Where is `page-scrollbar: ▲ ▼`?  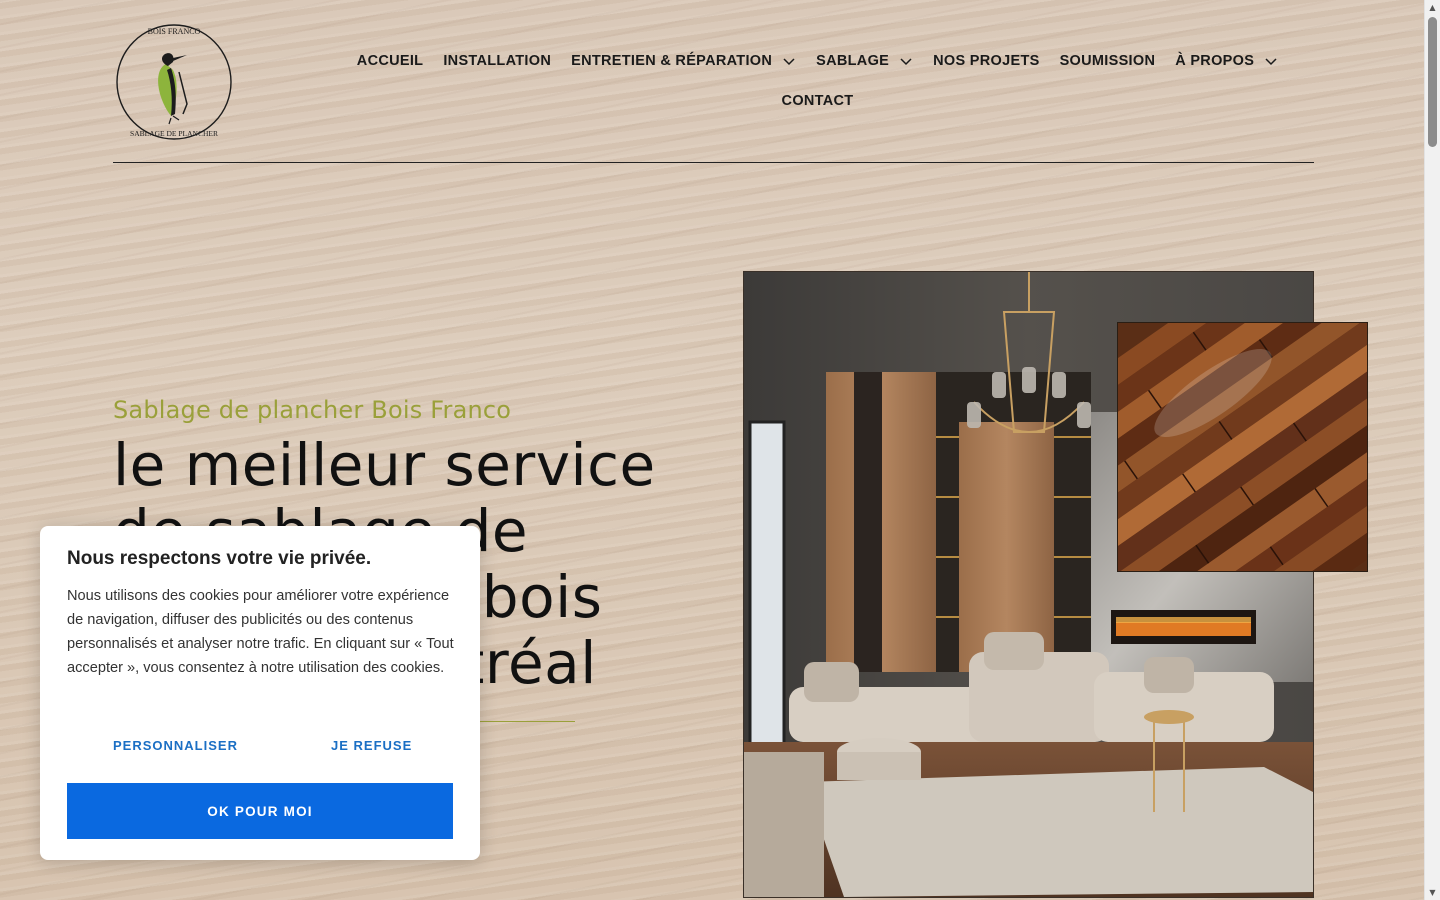 page-scrollbar: ▲ ▼ is located at coordinates (1432, 450).